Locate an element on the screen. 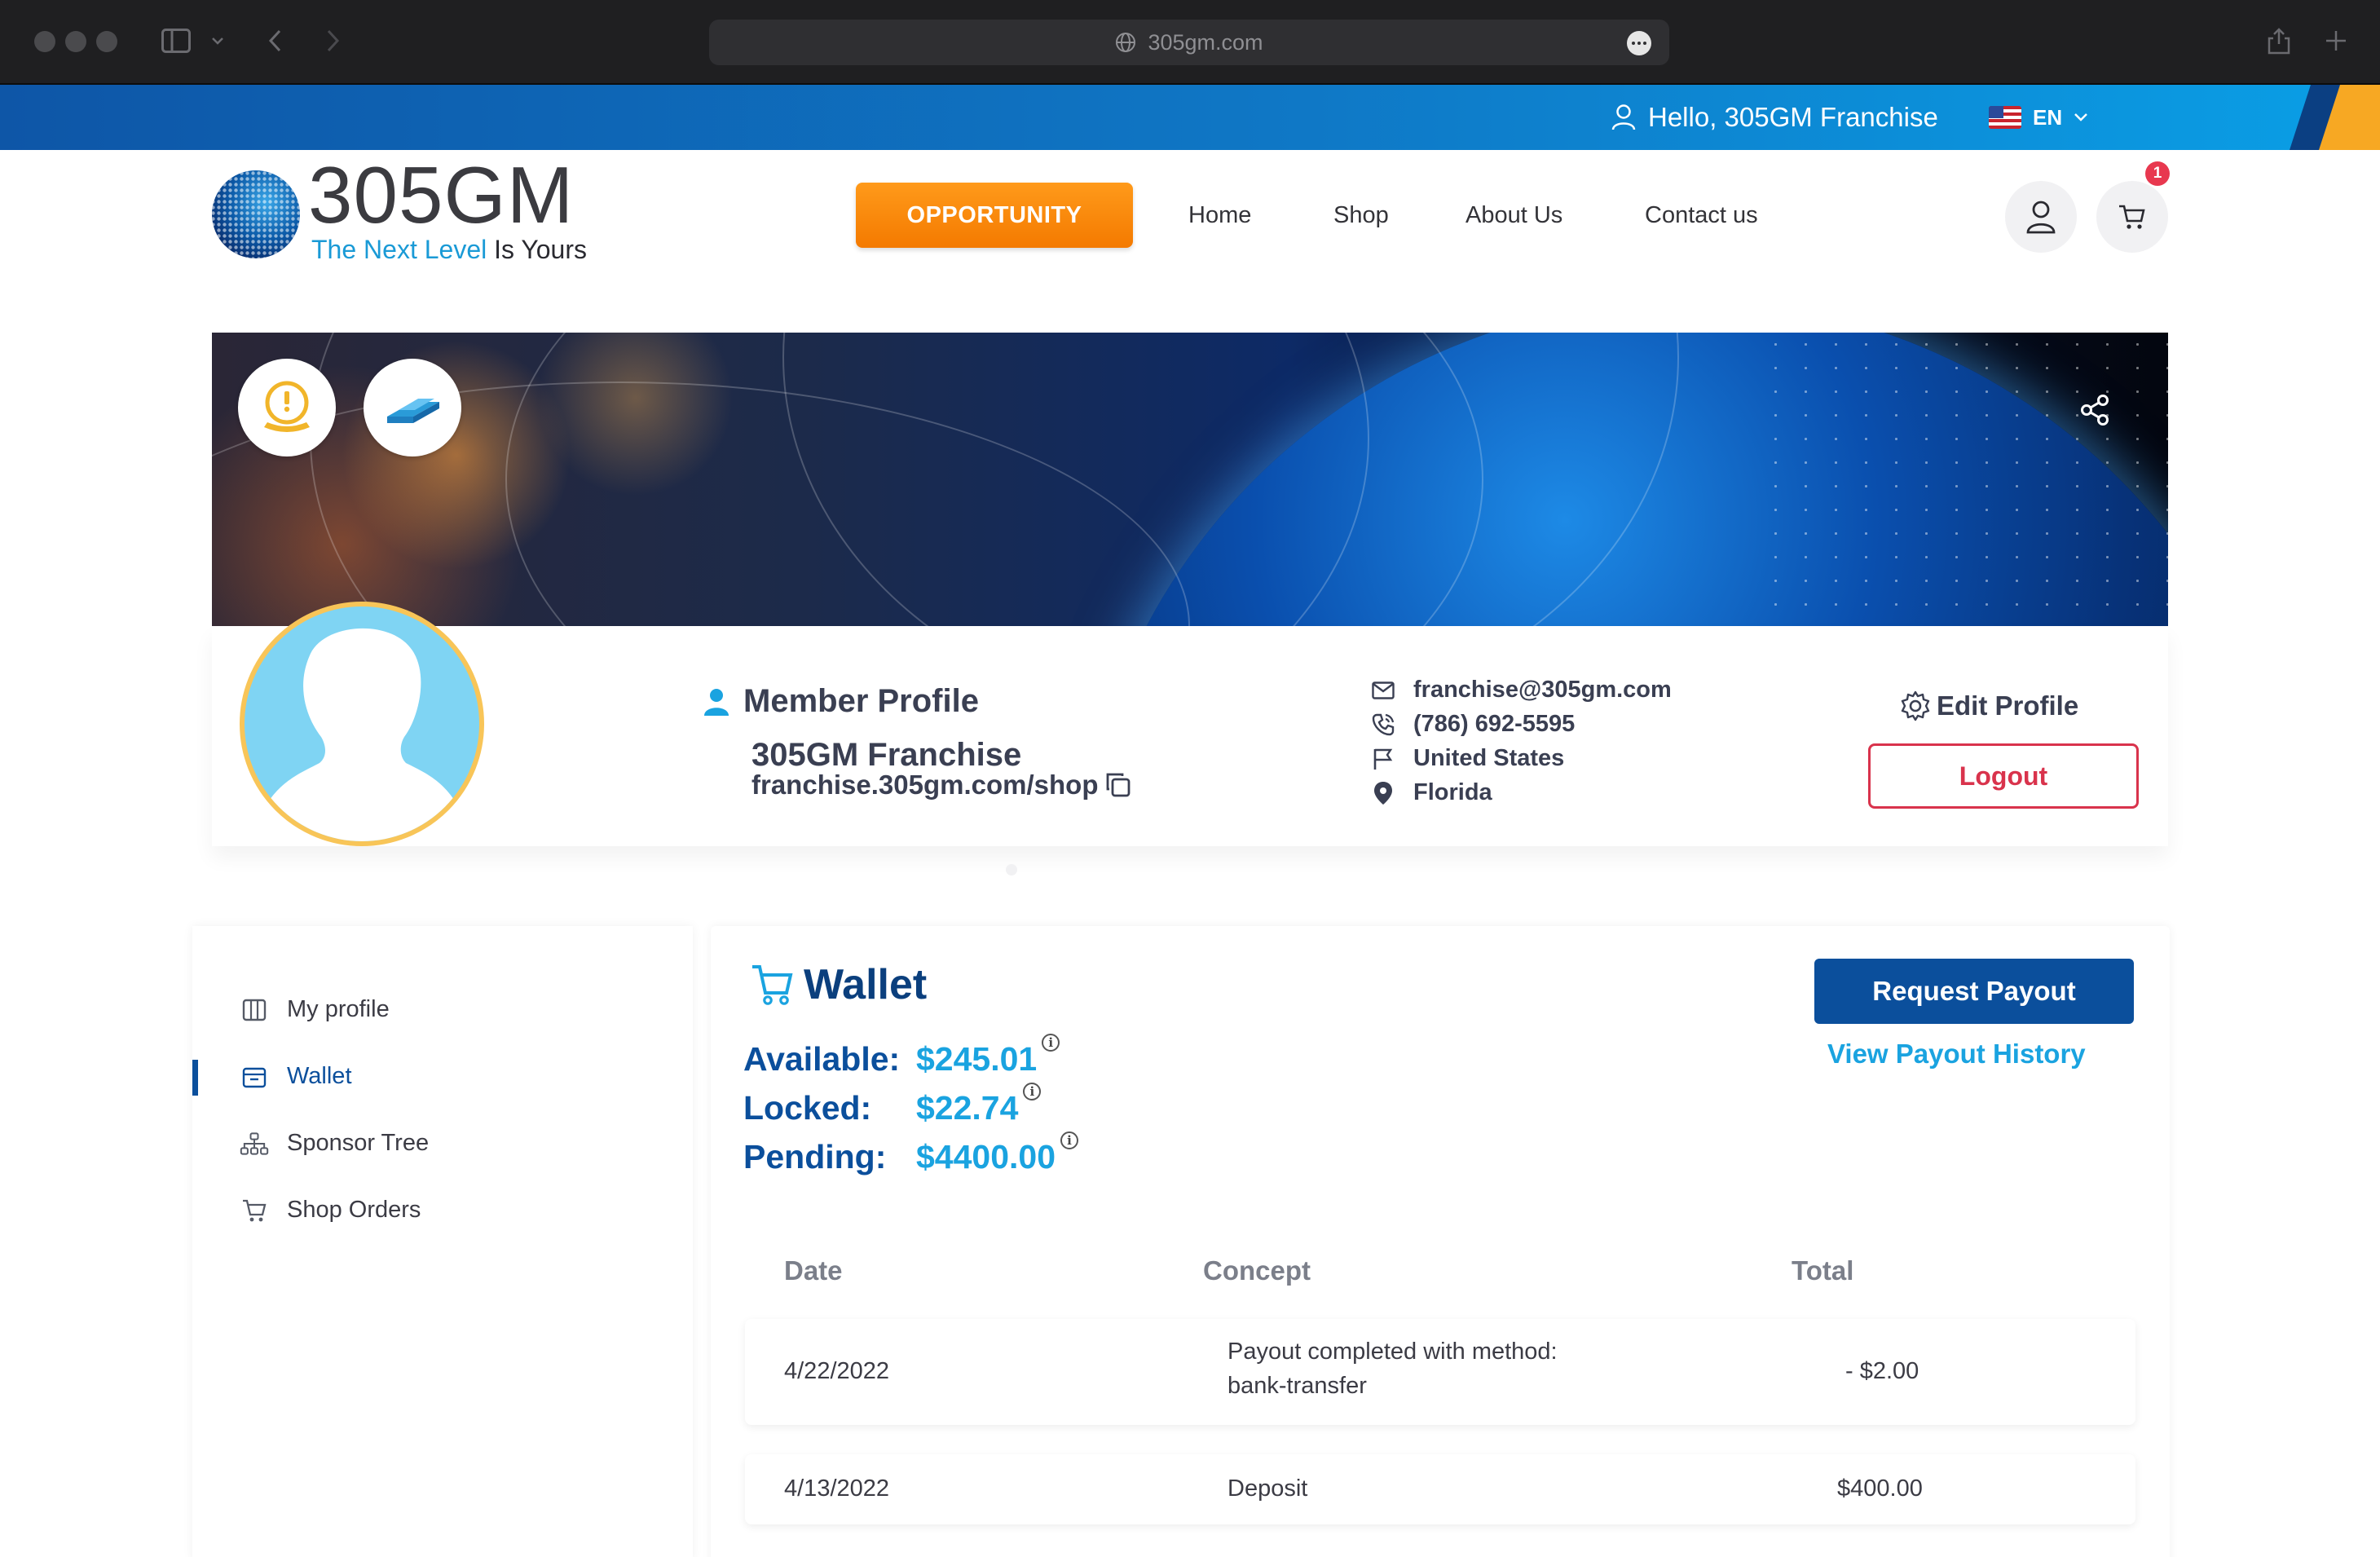 The width and height of the screenshot is (2380, 1557). available-amount: $245.01 is located at coordinates (977, 1059).